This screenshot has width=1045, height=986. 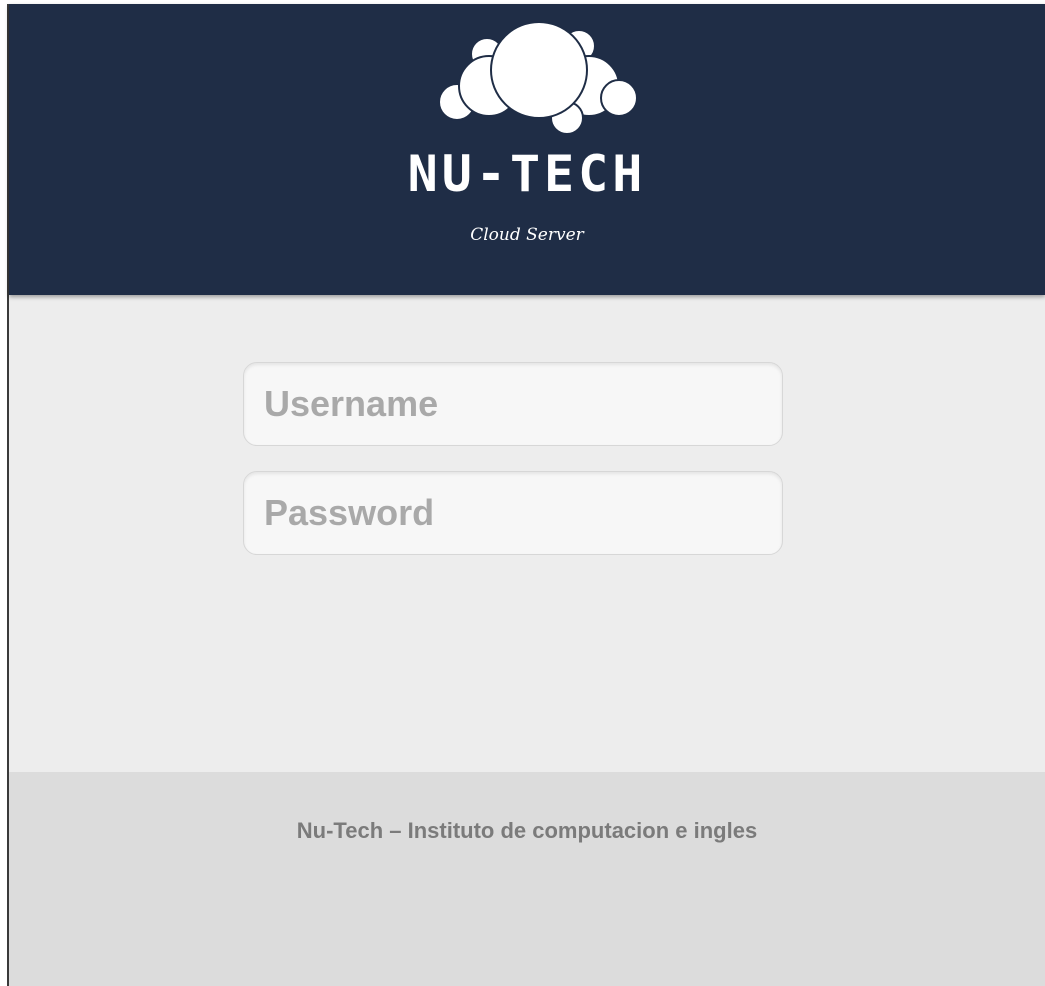 What do you see at coordinates (538, 77) in the screenshot?
I see `cloud-icon` at bounding box center [538, 77].